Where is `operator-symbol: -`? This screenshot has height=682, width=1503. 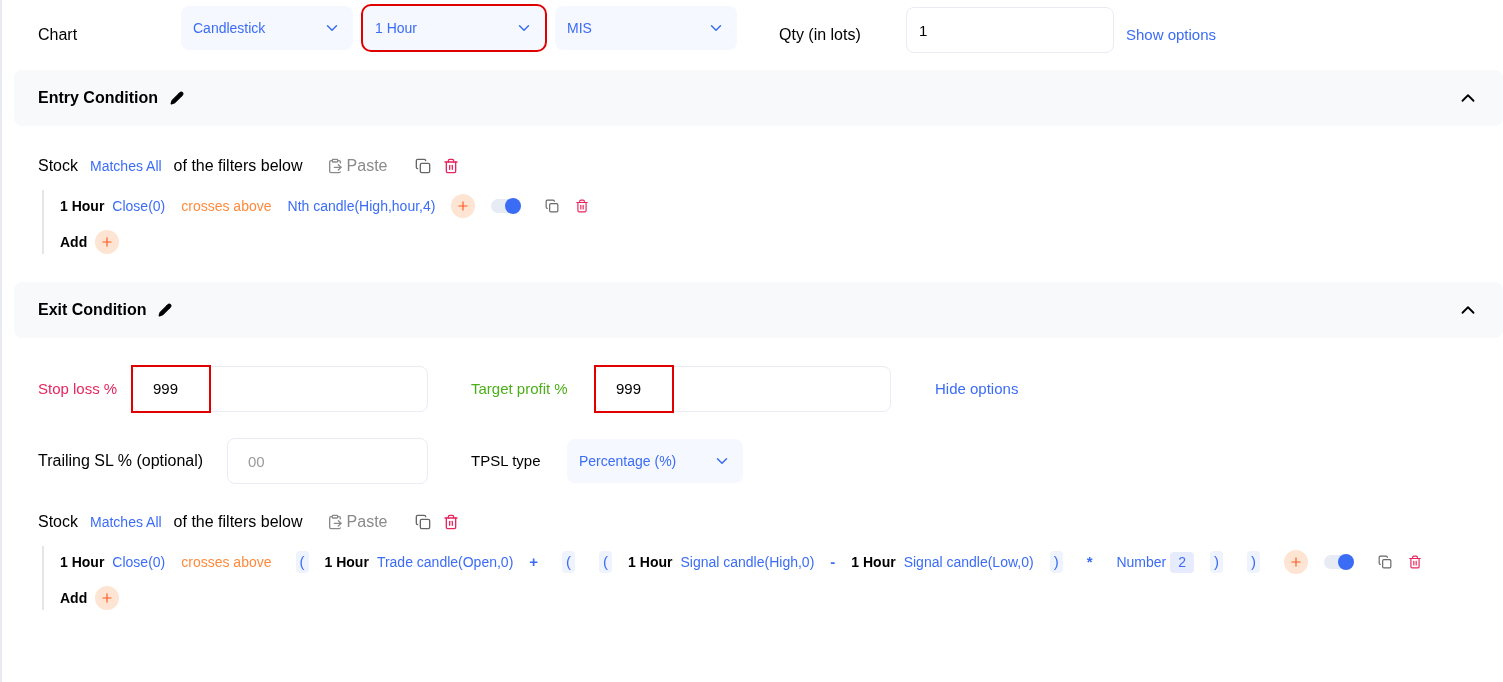 operator-symbol: - is located at coordinates (833, 562).